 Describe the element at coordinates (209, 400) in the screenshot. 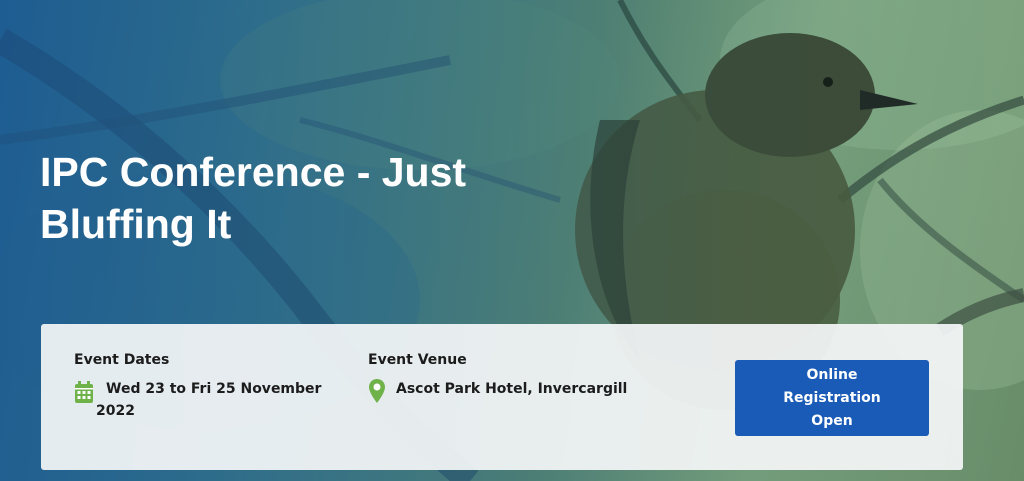

I see `event-dates-value: Wed 23 to Fri 25 November 2022` at that location.